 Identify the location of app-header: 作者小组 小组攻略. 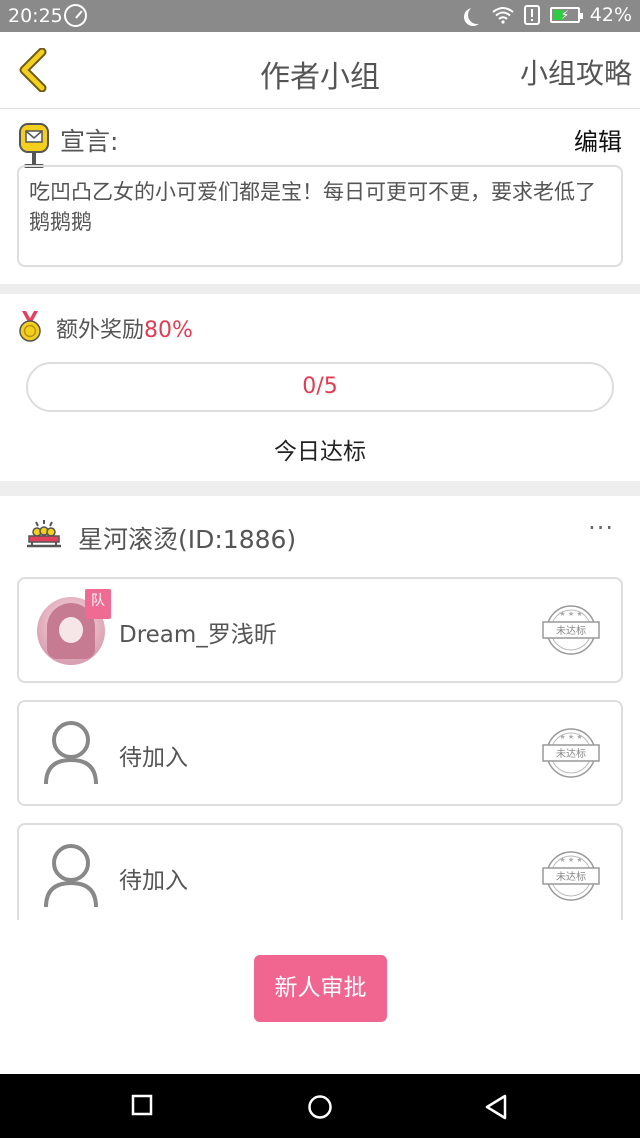
(320, 70).